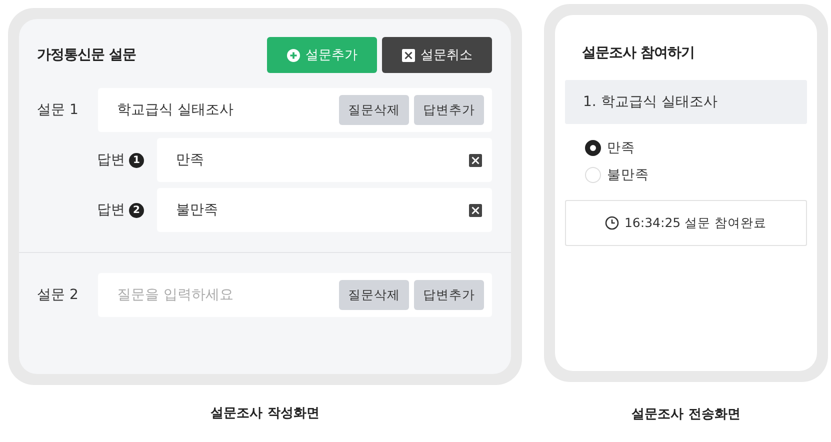  What do you see at coordinates (437, 55) in the screenshot?
I see `cancel-survey-button: 설문취소` at bounding box center [437, 55].